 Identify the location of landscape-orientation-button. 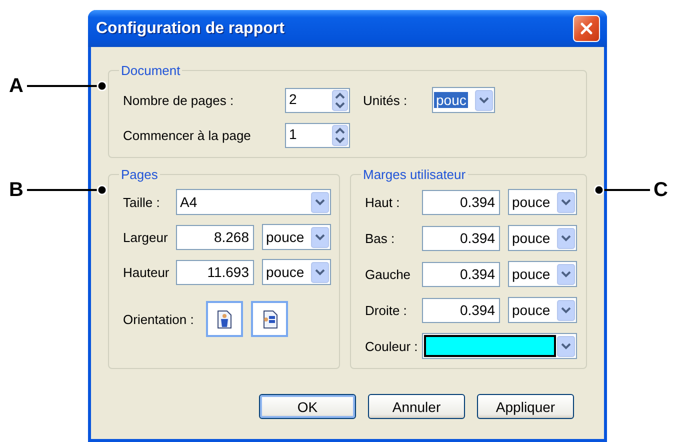
(269, 319).